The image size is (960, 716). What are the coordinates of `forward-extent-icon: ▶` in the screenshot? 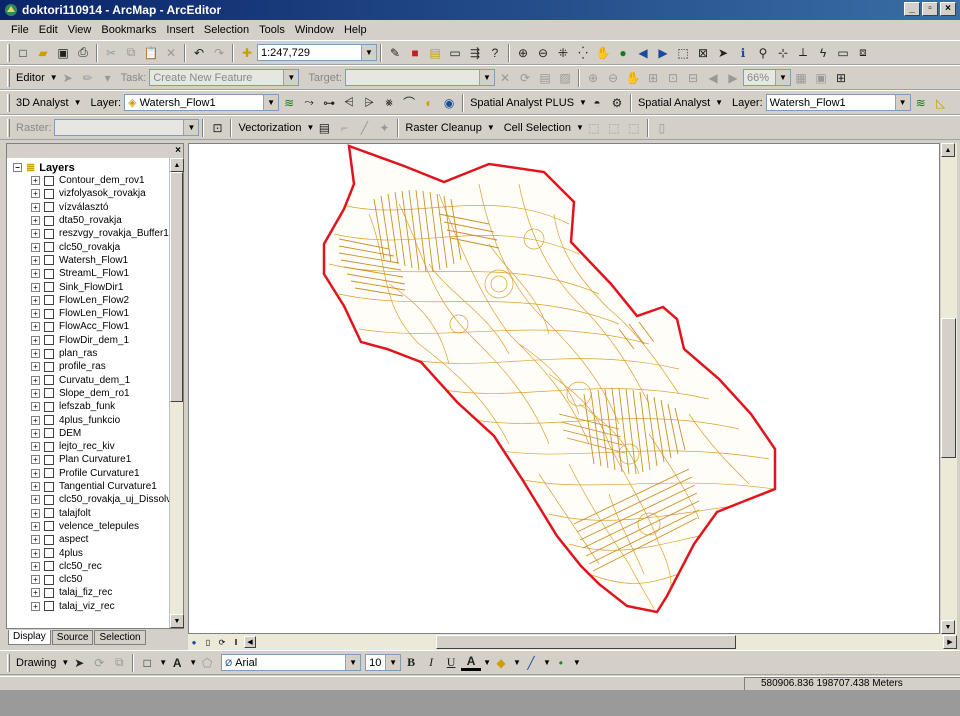 It's located at (663, 53).